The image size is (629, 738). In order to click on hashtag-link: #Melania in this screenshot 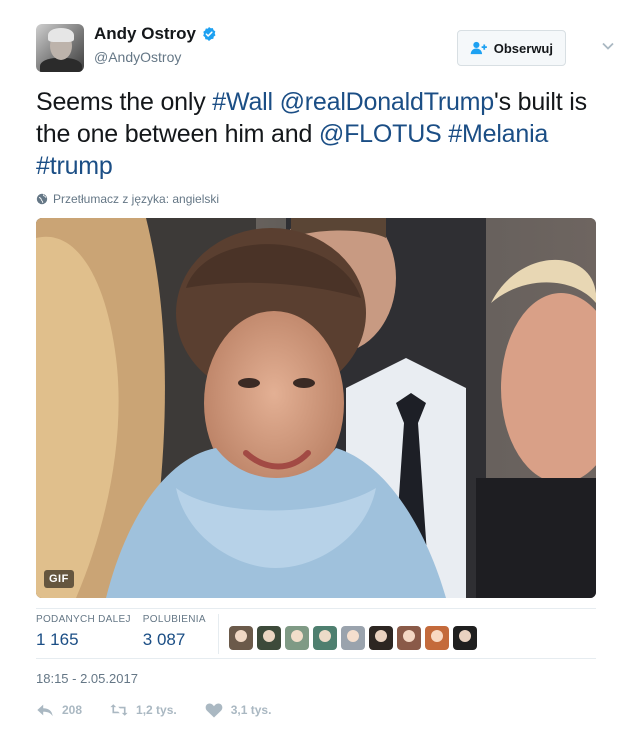, I will do `click(498, 134)`.